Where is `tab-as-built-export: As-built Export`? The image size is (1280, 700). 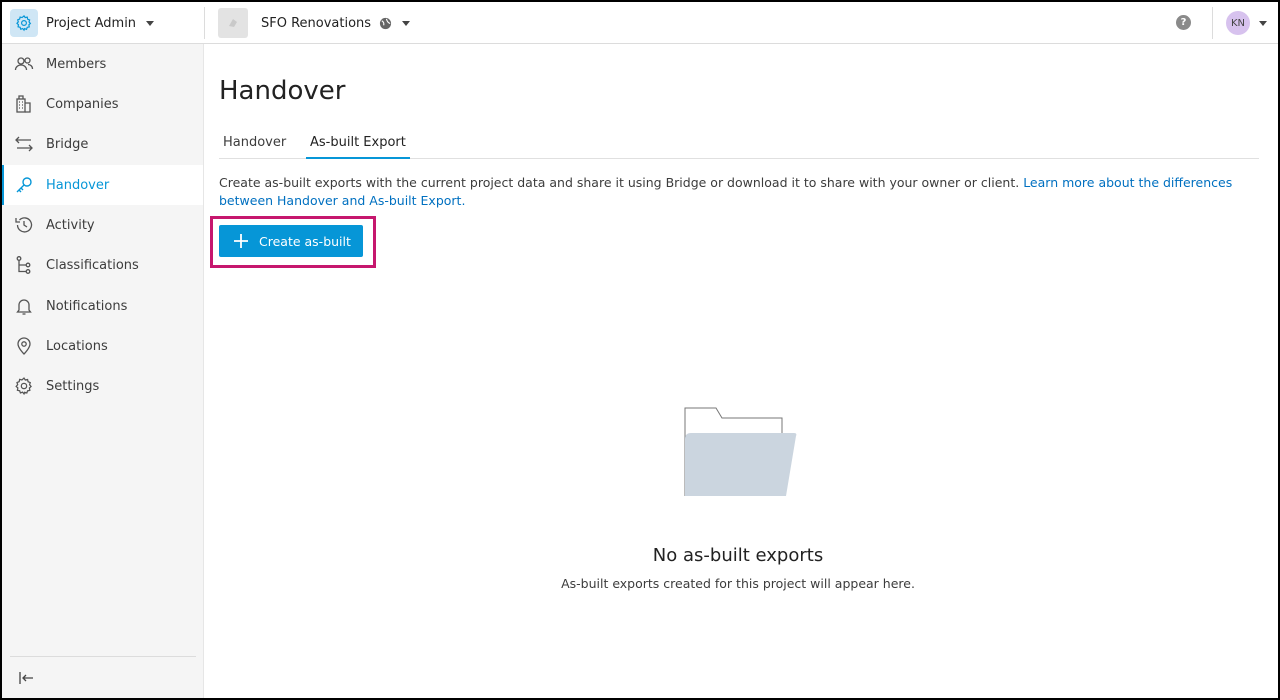 tab-as-built-export: As-built Export is located at coordinates (358, 145).